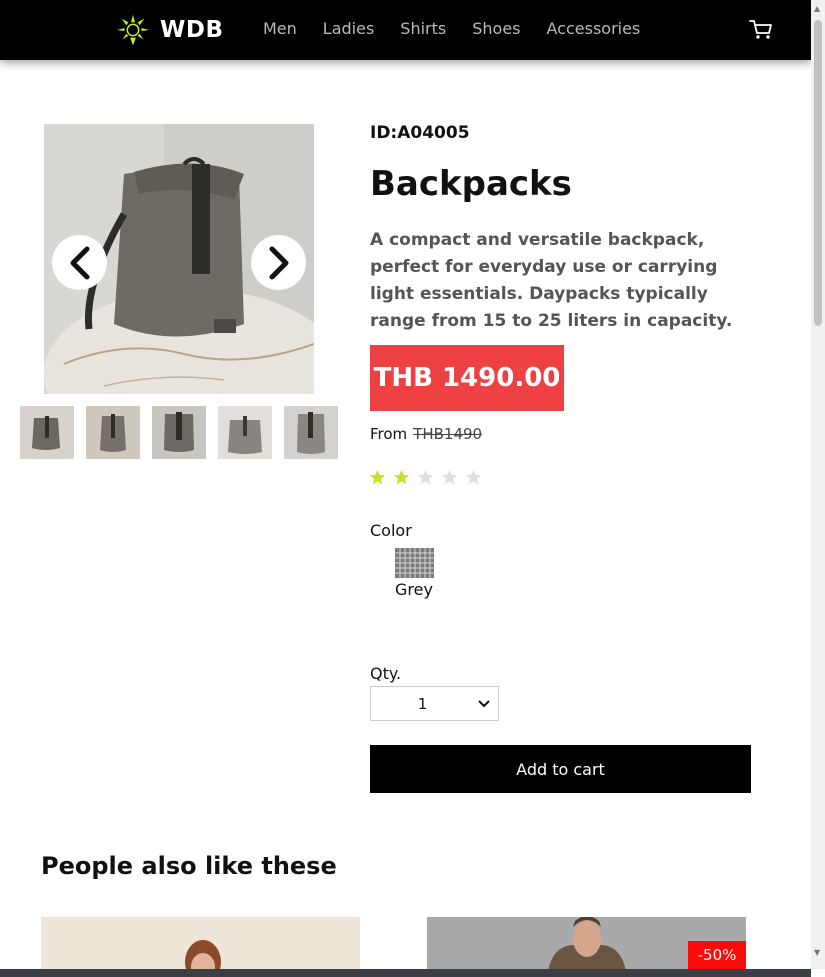 This screenshot has height=977, width=825. Describe the element at coordinates (414, 589) in the screenshot. I see `color-swatch-label: Grey` at that location.